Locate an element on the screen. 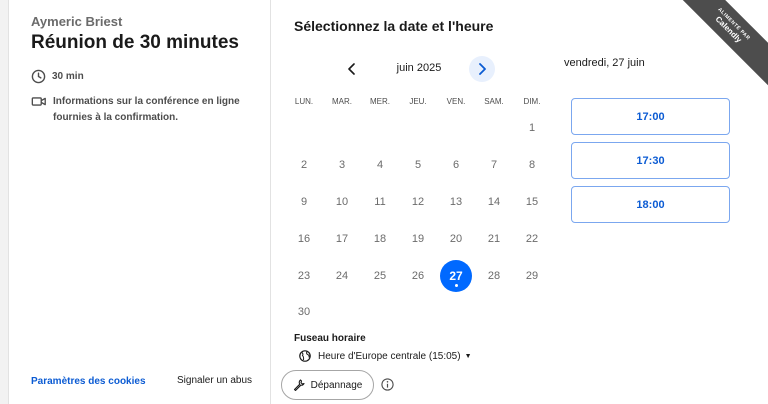 The height and width of the screenshot is (404, 768). troubleshoot-button: Dépannage is located at coordinates (327, 385).